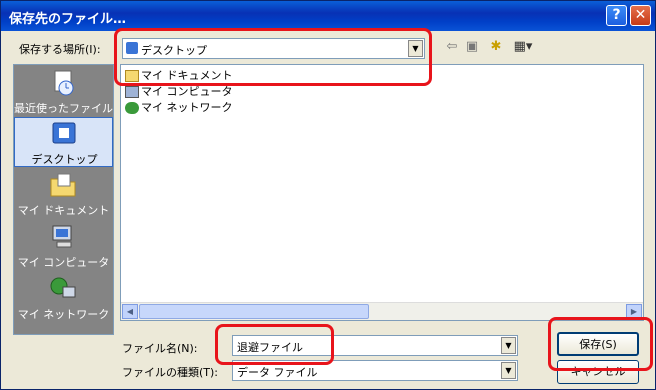  I want to click on filetype-label: ファイルの種類(T):, so click(170, 372).